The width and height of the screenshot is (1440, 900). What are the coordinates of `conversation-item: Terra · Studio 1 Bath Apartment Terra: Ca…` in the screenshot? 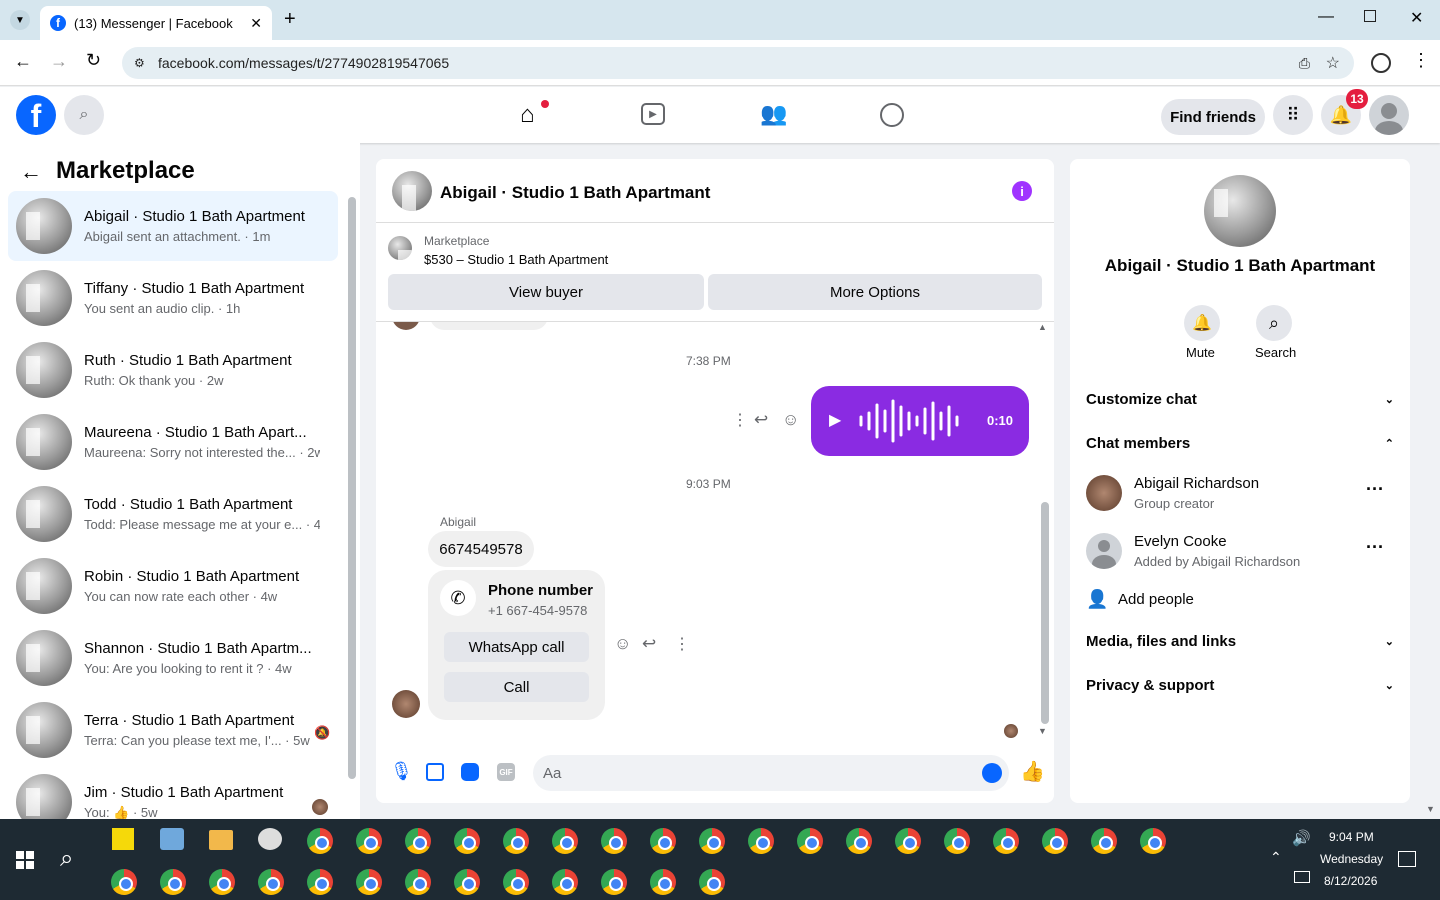 It's located at (173, 730).